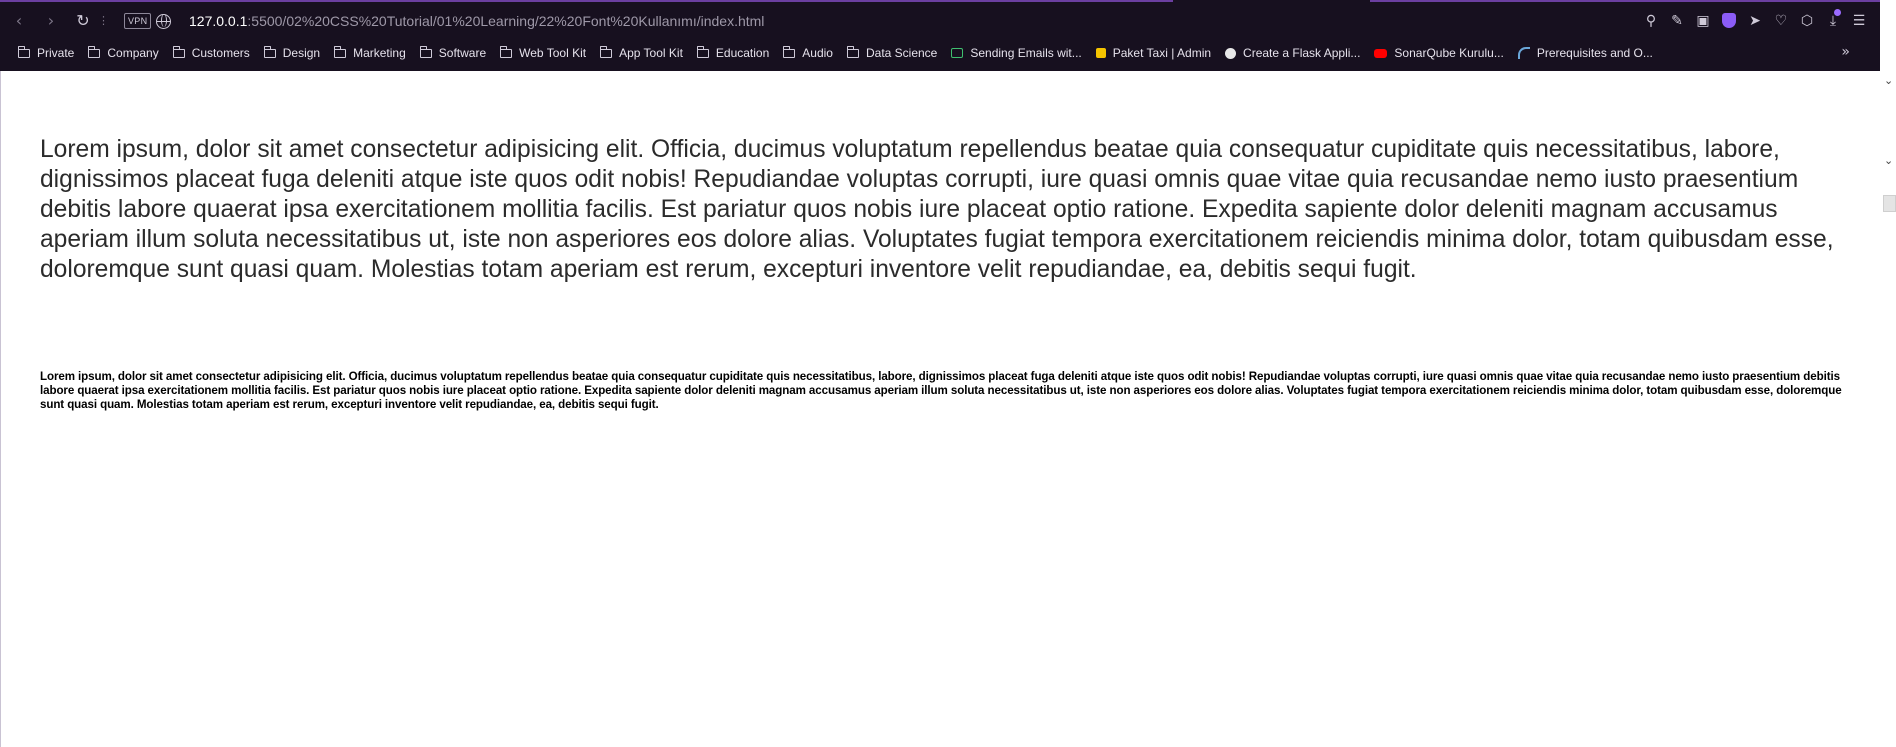 This screenshot has height=747, width=1896. Describe the element at coordinates (301, 53) in the screenshot. I see `bookmark-label: Design` at that location.